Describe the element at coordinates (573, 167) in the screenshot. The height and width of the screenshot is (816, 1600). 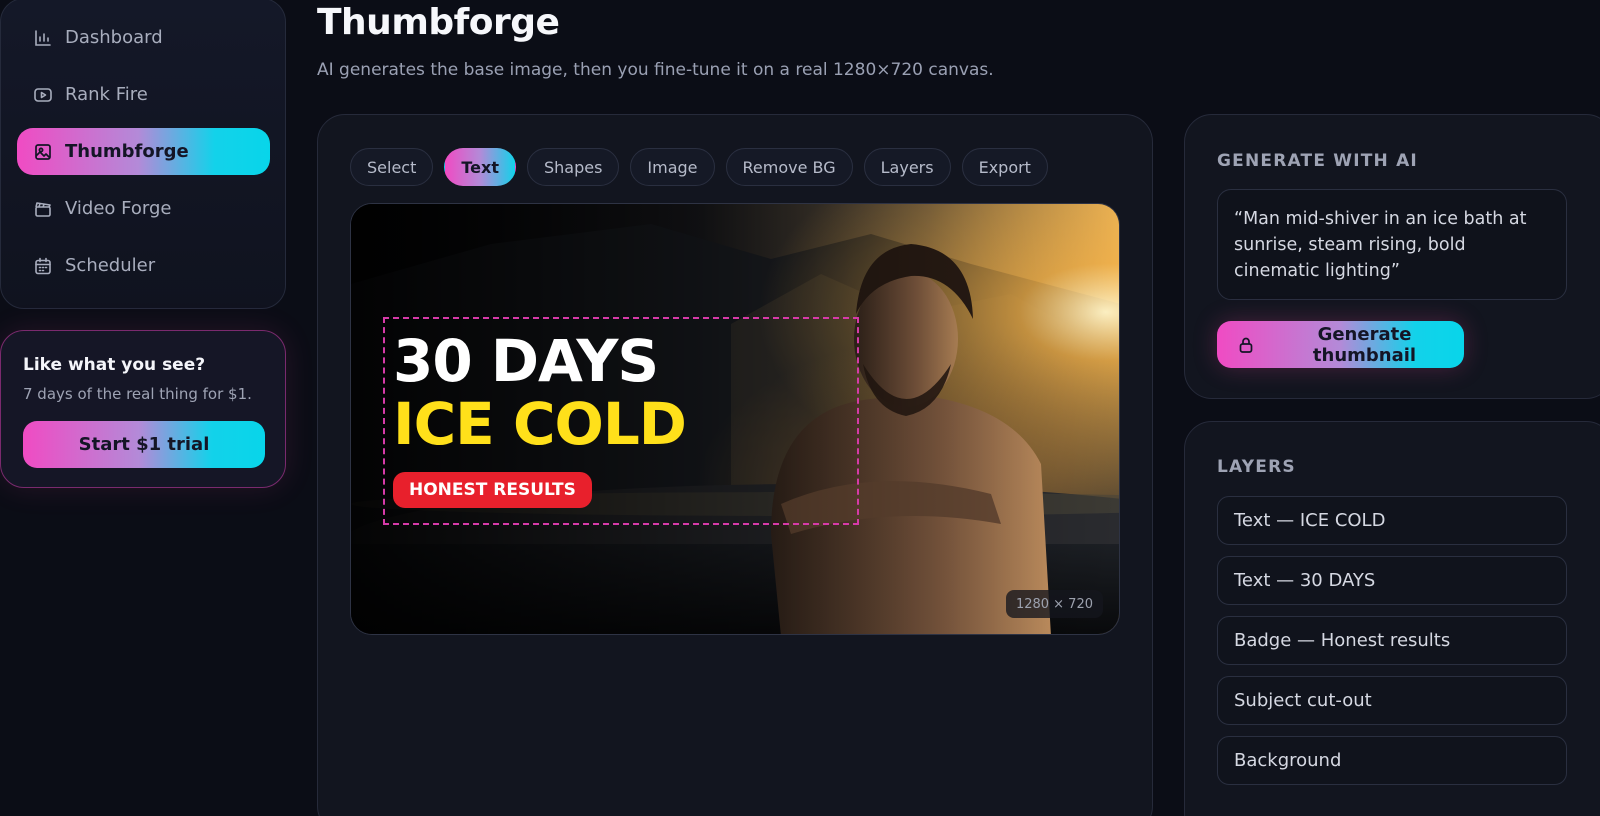
I see `tool-shapes: Shapes` at that location.